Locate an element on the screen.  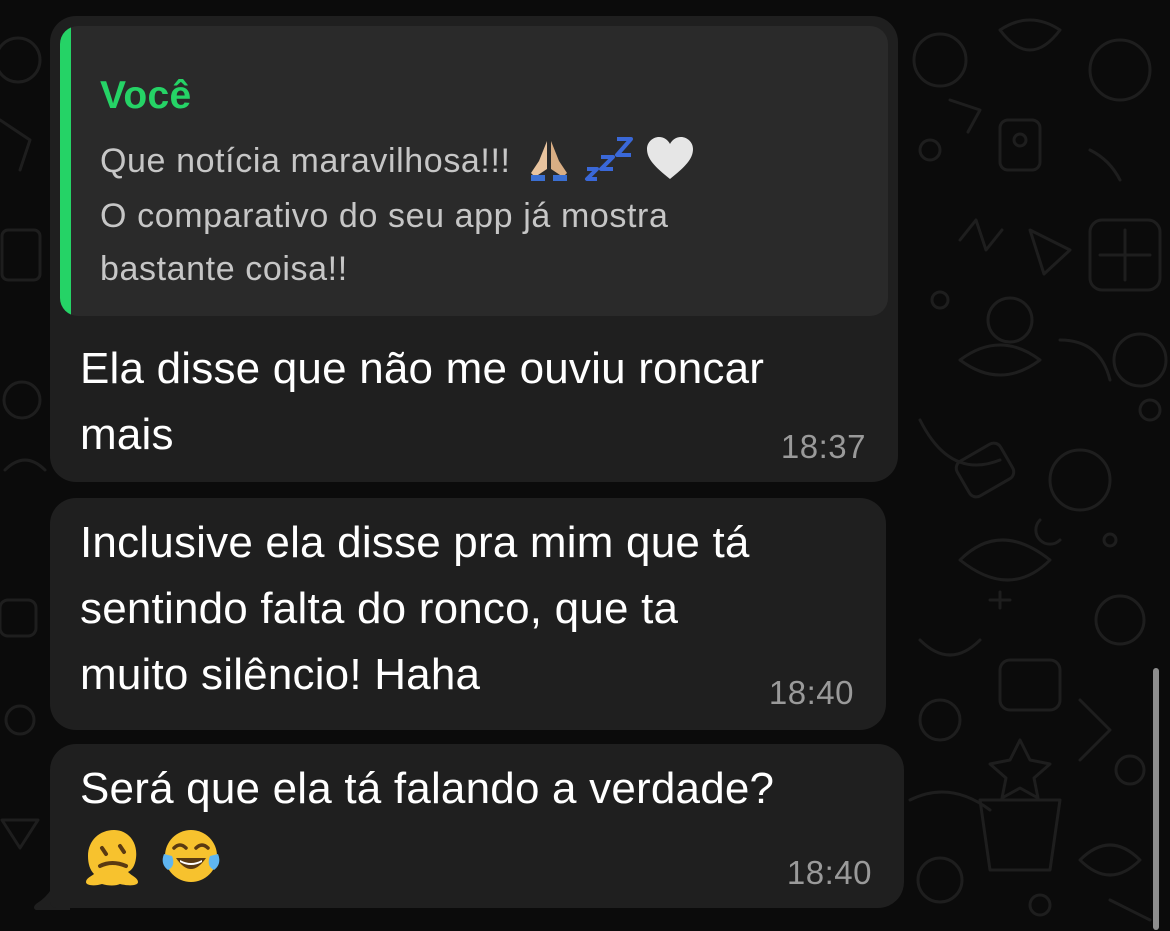
message-line: mais is located at coordinates (127, 434).